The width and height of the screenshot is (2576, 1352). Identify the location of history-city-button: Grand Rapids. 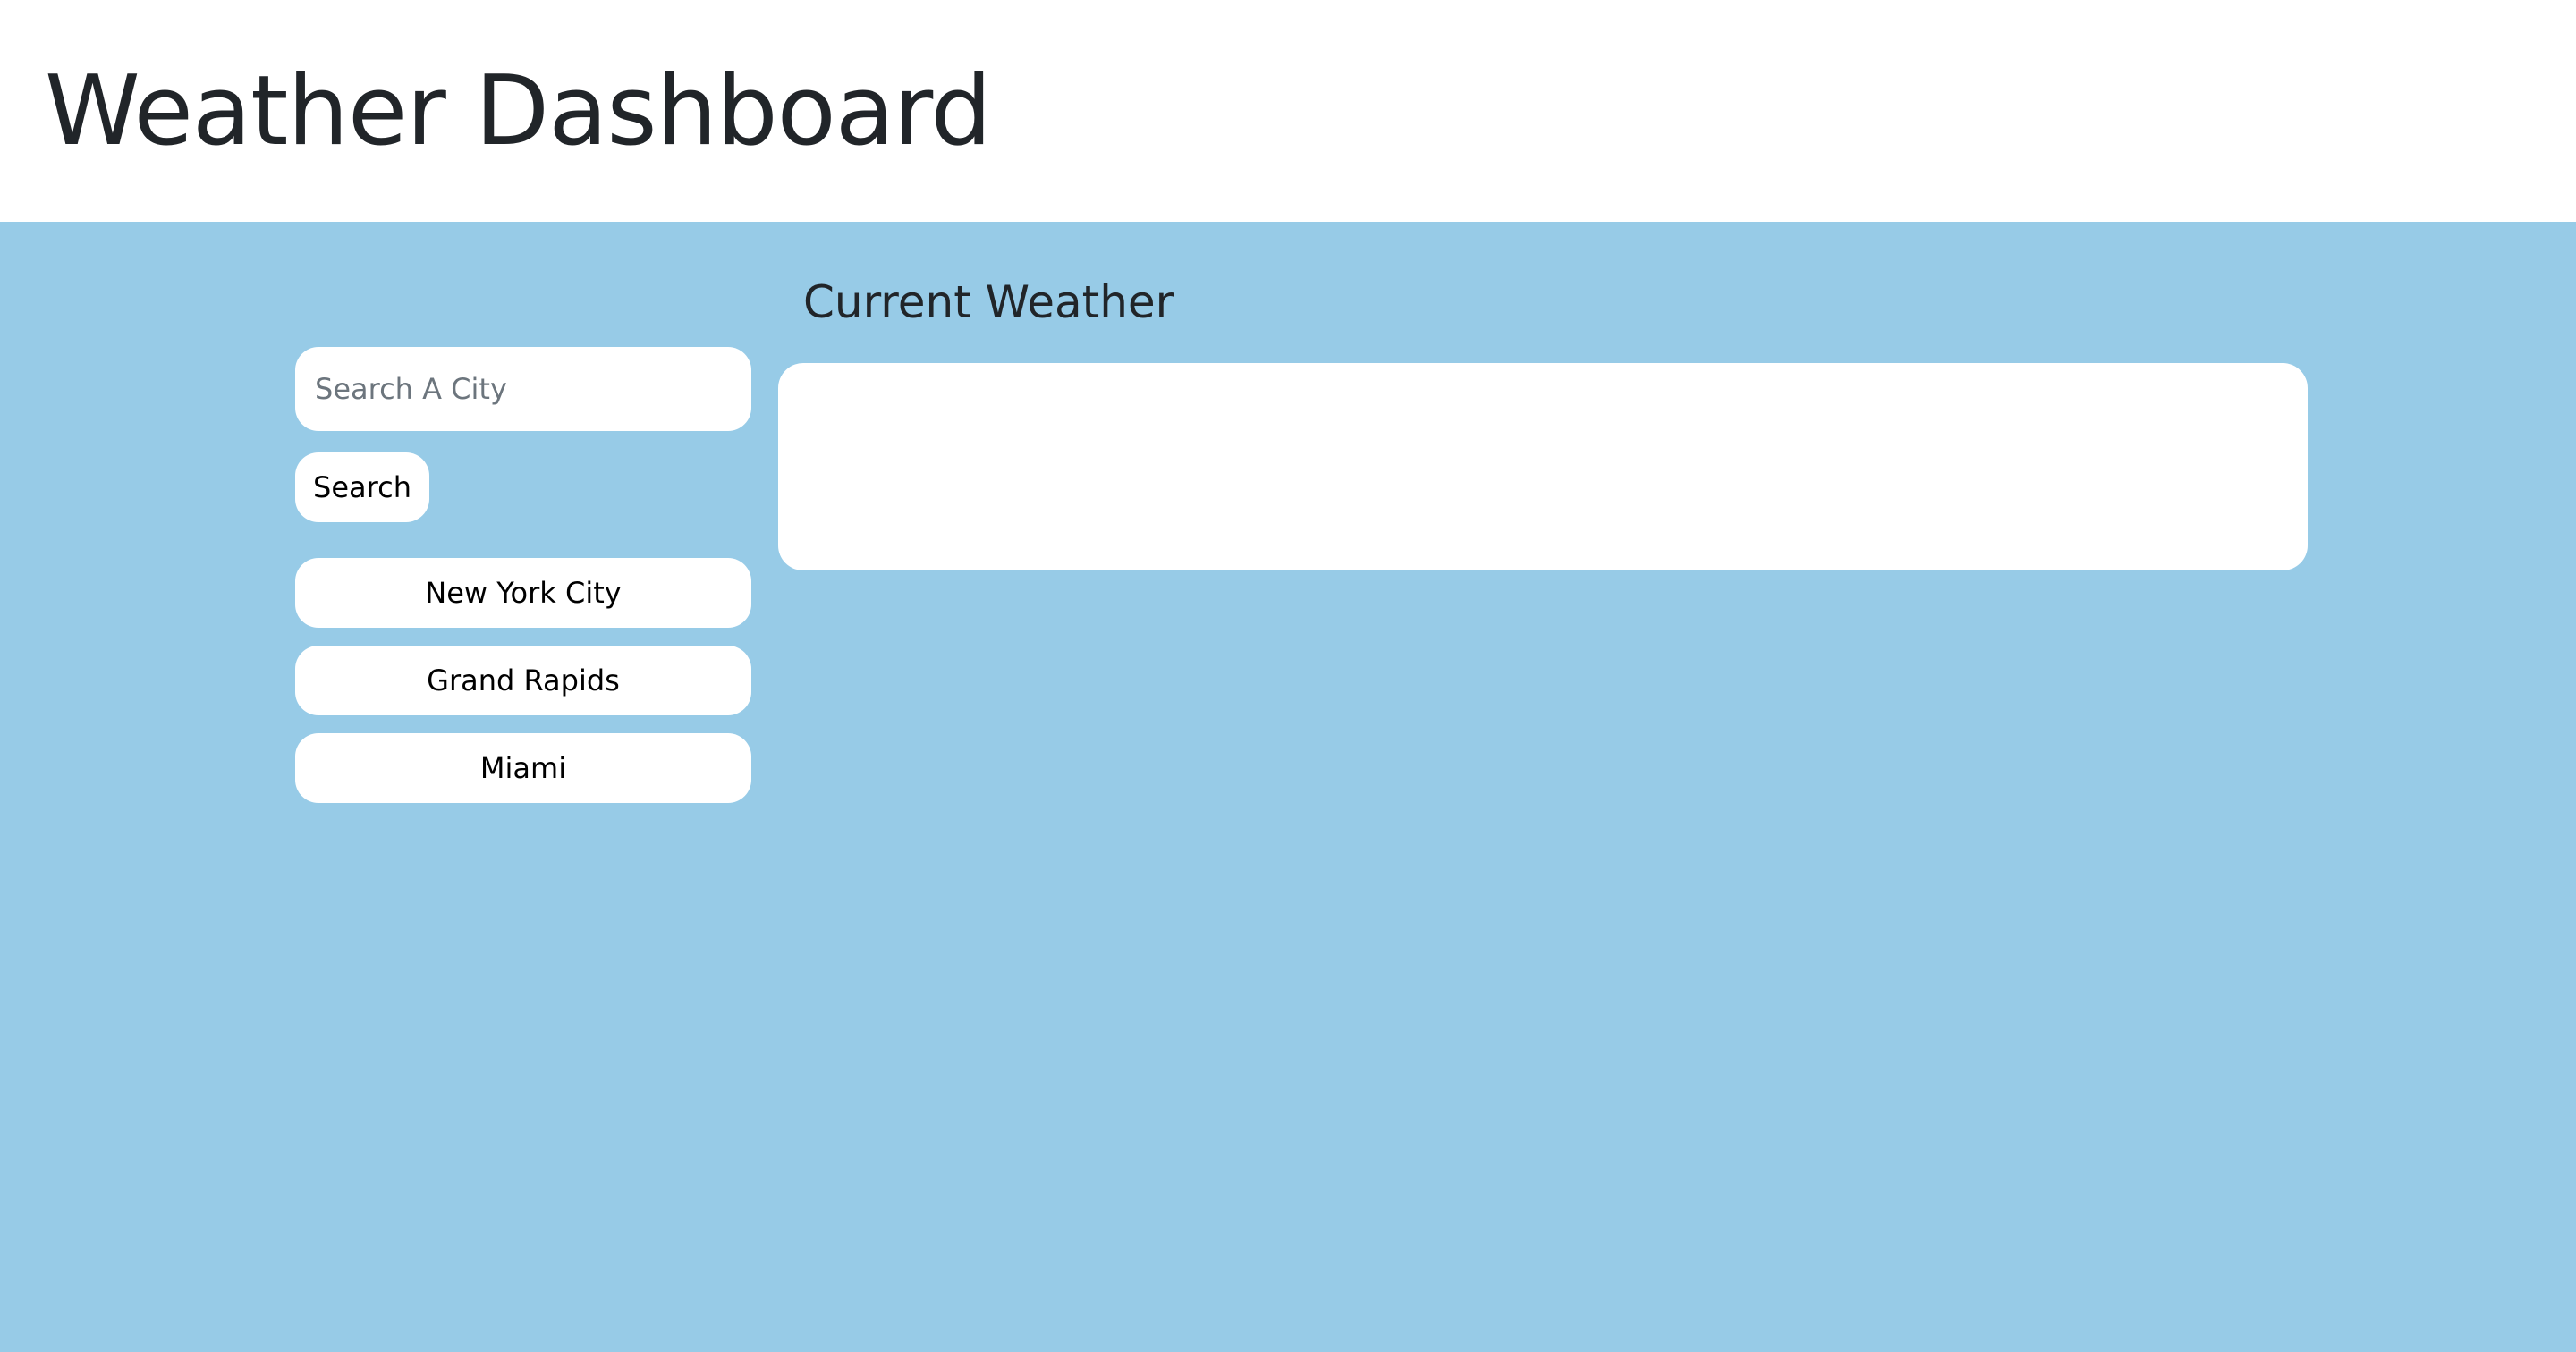
(523, 680).